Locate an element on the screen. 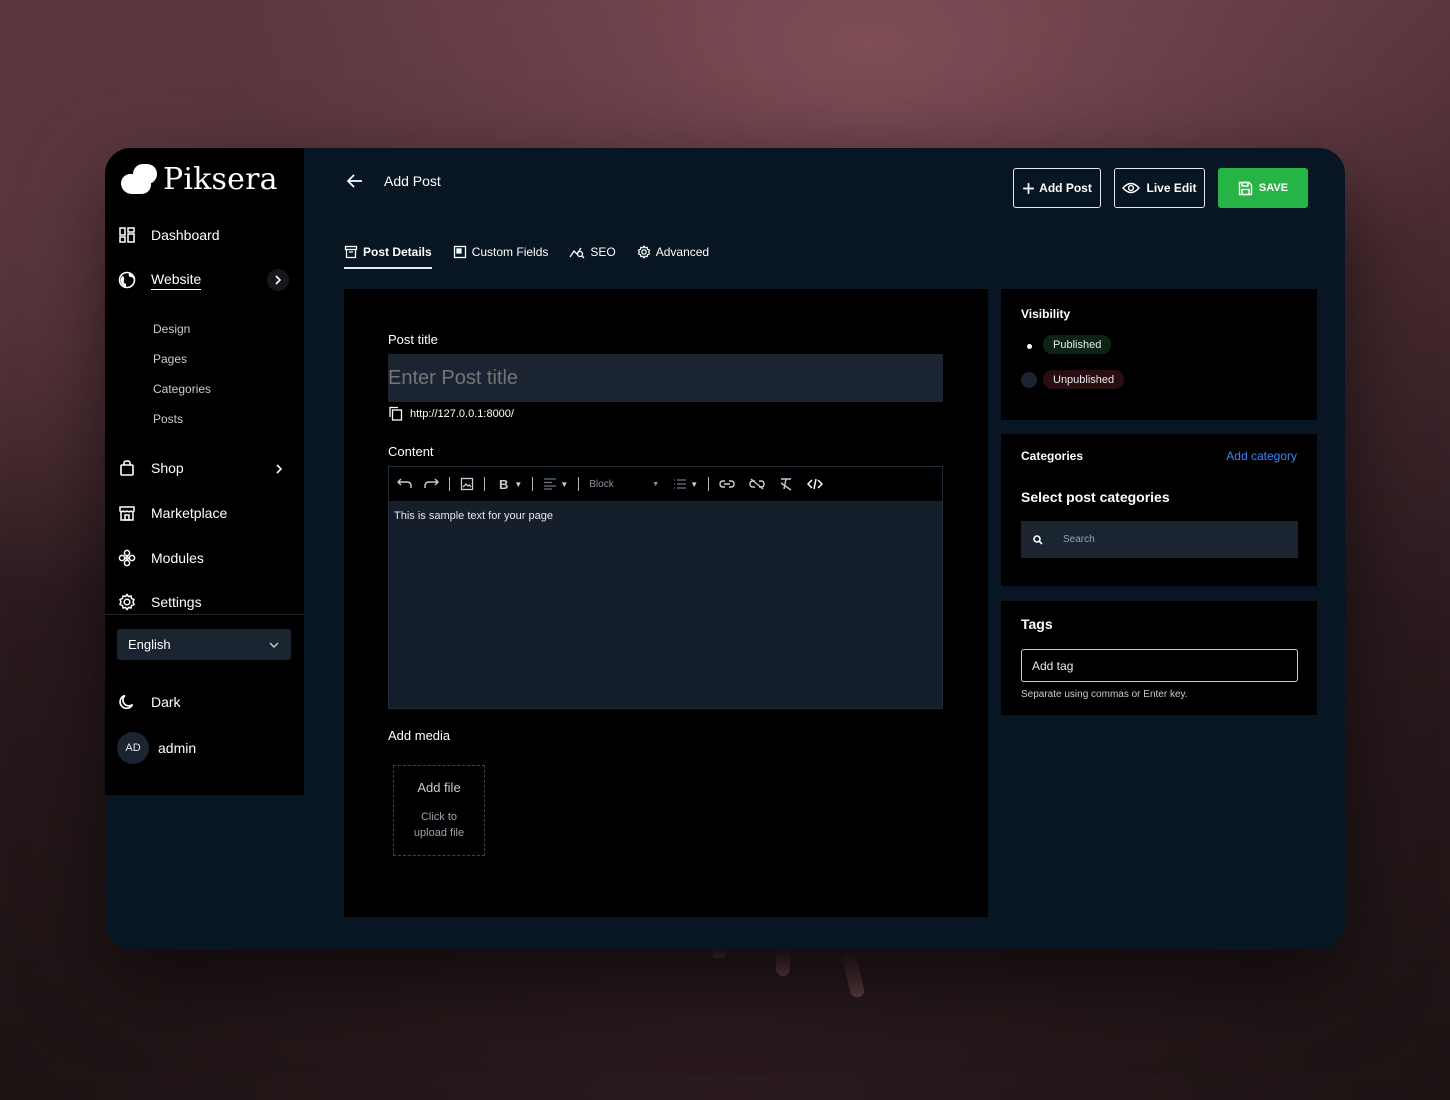 The image size is (1450, 1100). sidebar-item-dashboard: Dashboard is located at coordinates (168, 235).